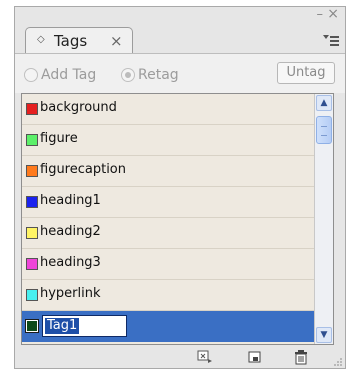  What do you see at coordinates (324, 335) in the screenshot?
I see `scroll-down-icon: ▼` at bounding box center [324, 335].